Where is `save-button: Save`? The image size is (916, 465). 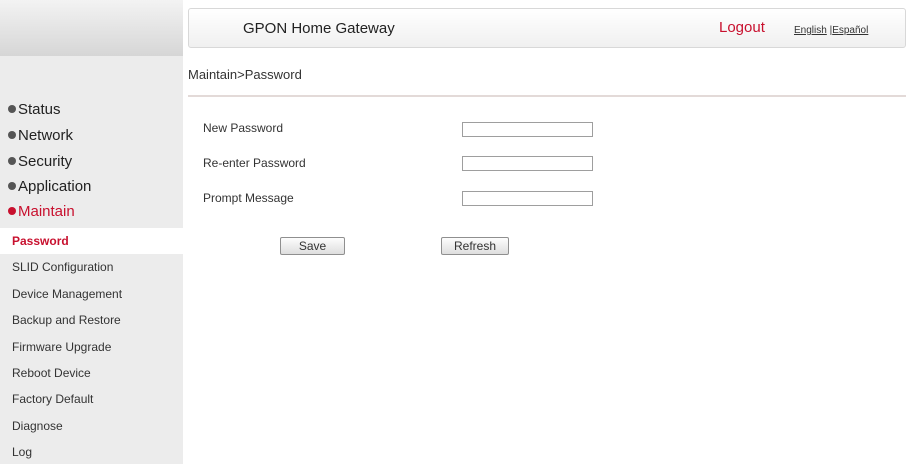
save-button: Save is located at coordinates (312, 246).